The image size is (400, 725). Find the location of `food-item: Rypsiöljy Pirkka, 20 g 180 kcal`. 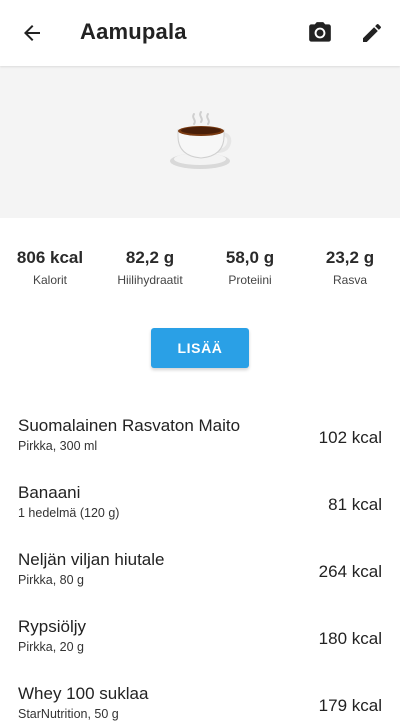

food-item: Rypsiöljy Pirkka, 20 g 180 kcal is located at coordinates (200, 636).